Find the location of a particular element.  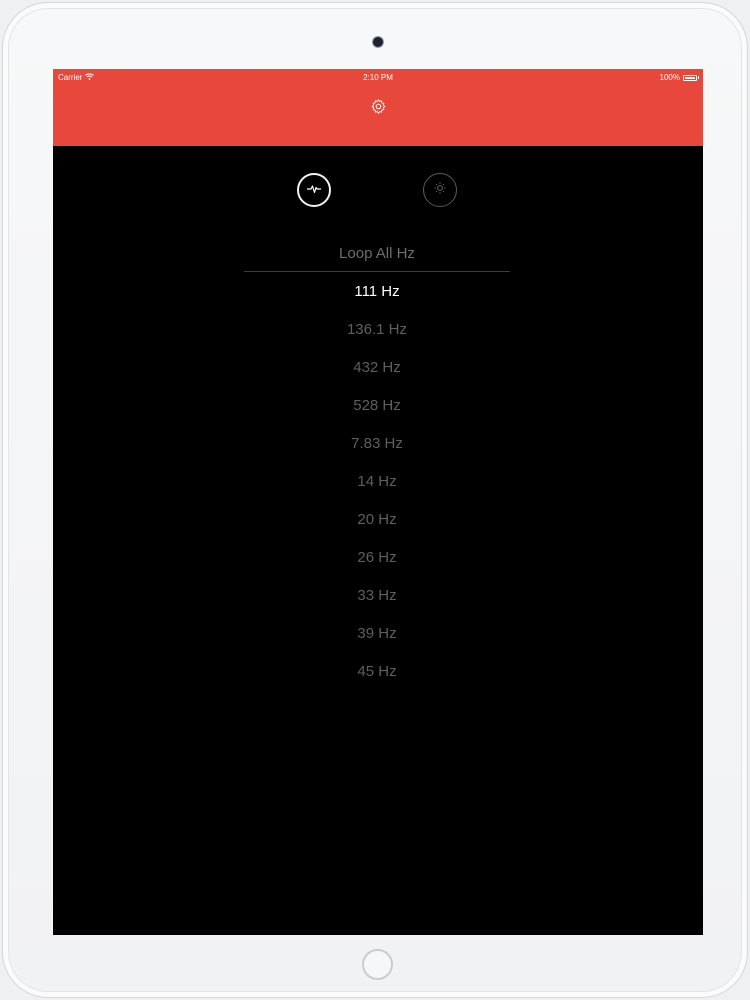

pulse-wave-icon is located at coordinates (314, 190).